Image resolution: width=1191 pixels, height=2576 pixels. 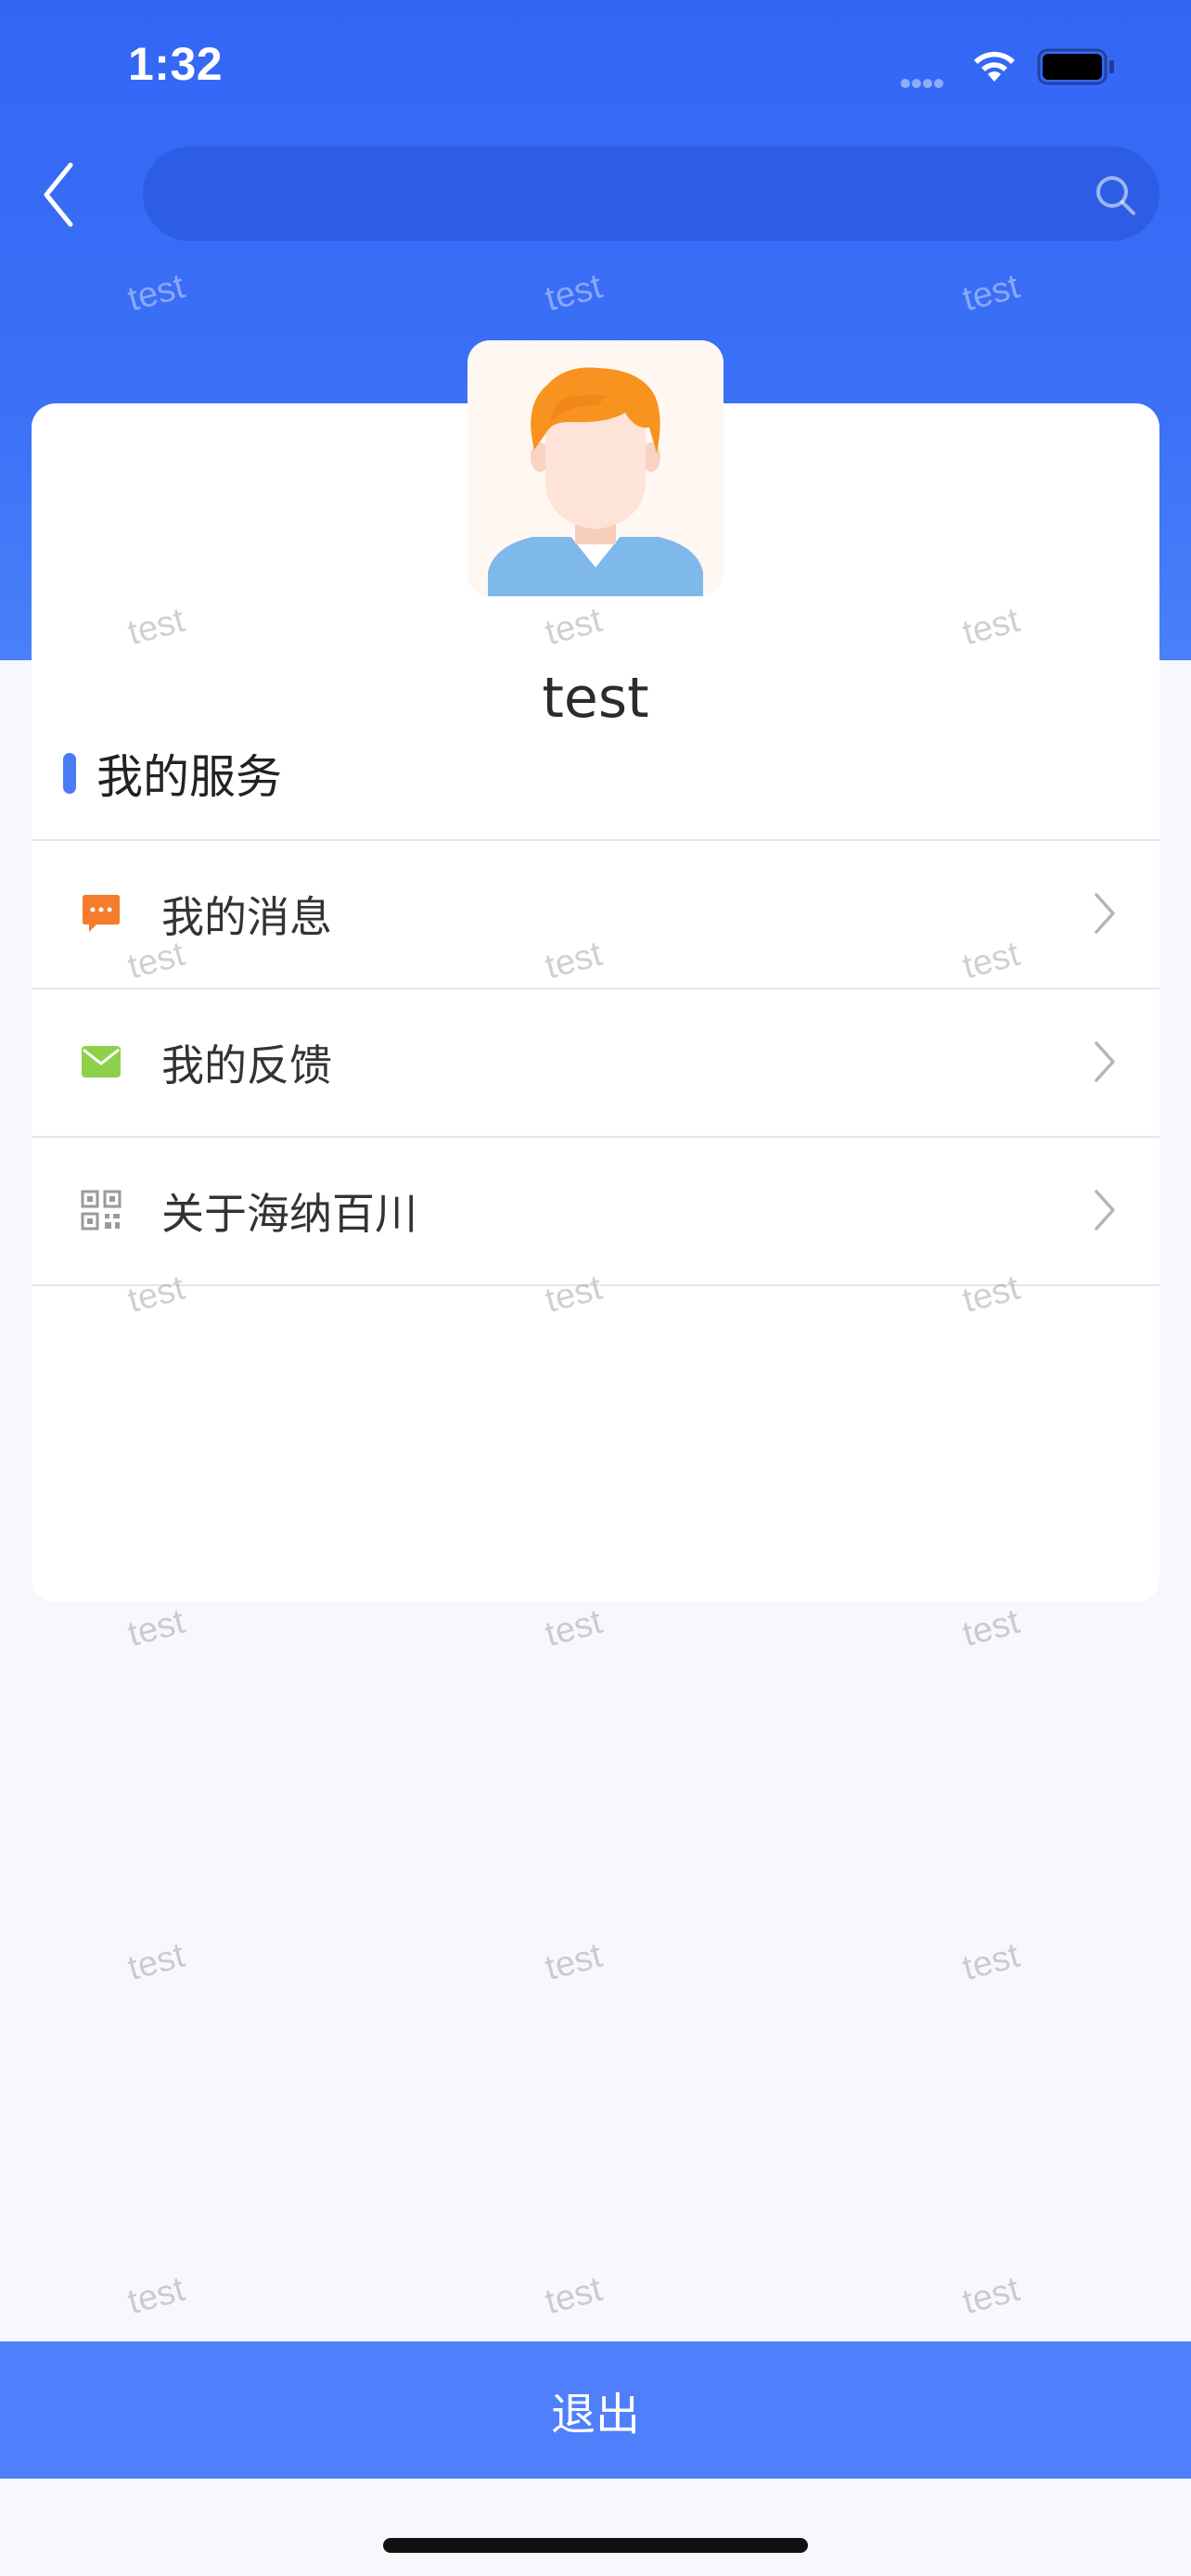 I want to click on logout-button: 退出, so click(x=595, y=2410).